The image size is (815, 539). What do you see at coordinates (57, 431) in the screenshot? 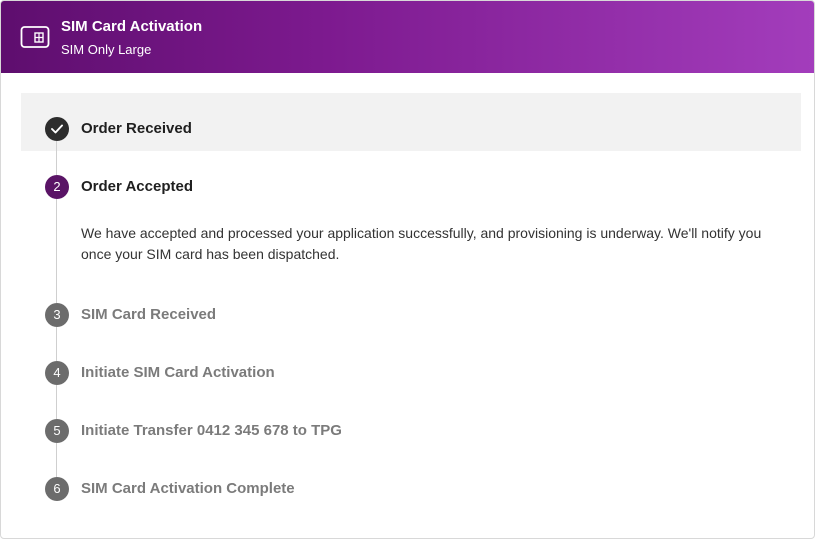
I see `step-5-marker: 5` at bounding box center [57, 431].